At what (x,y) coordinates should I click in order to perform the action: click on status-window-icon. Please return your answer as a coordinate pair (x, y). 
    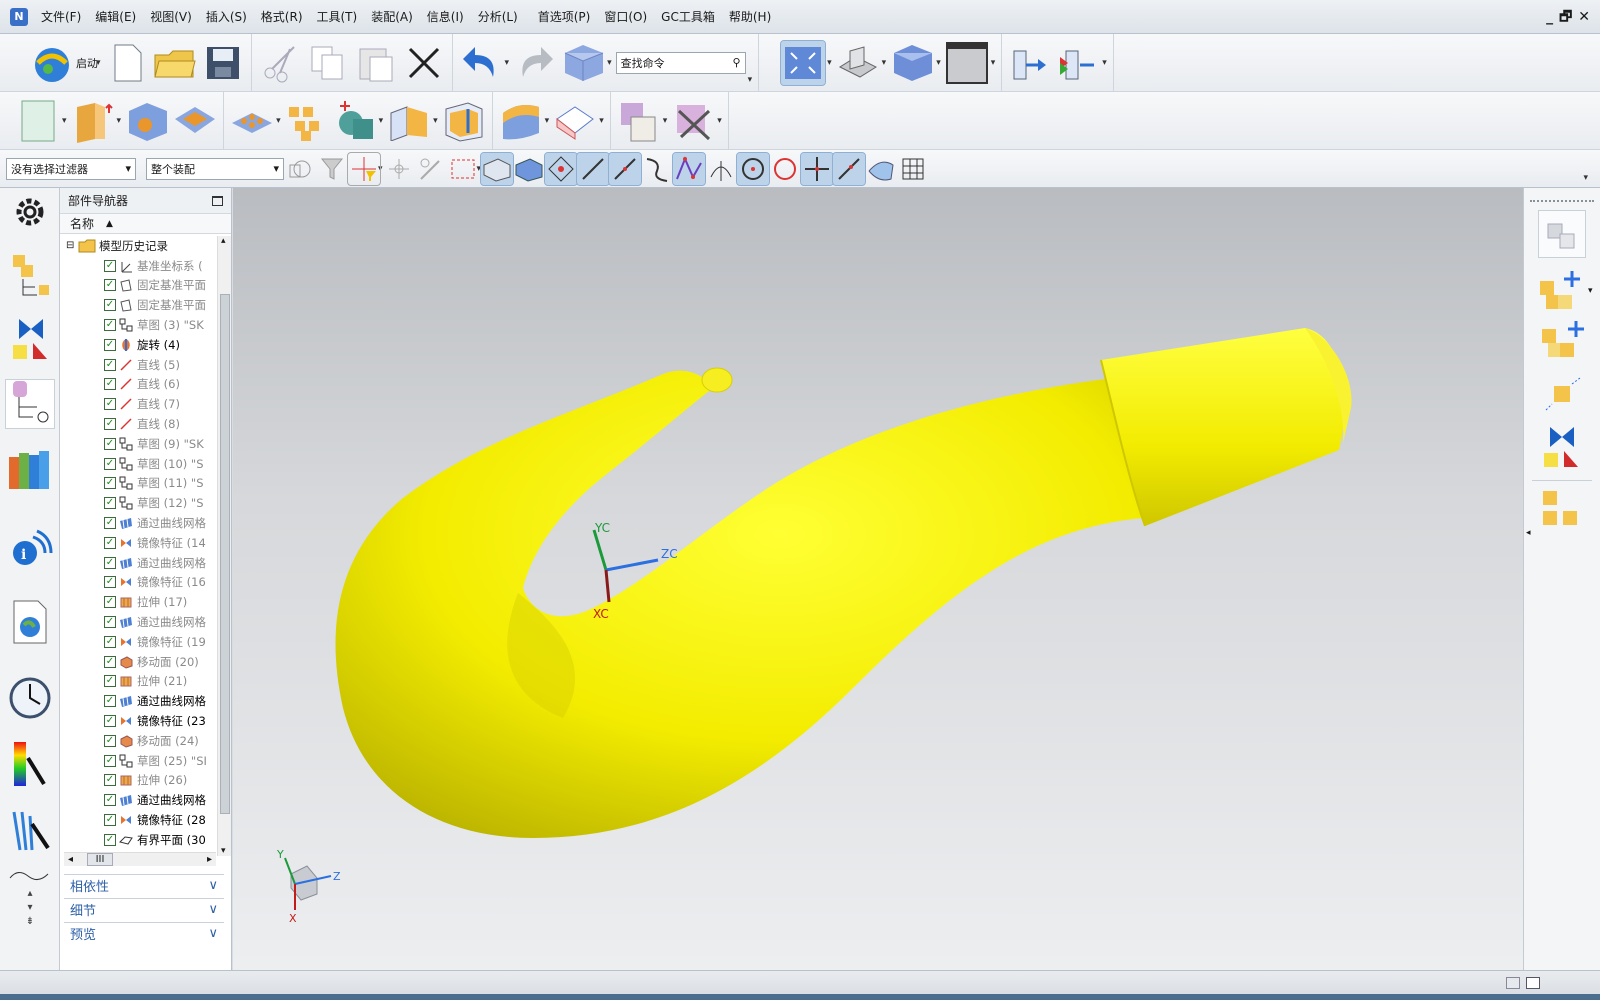
    Looking at the image, I should click on (1533, 983).